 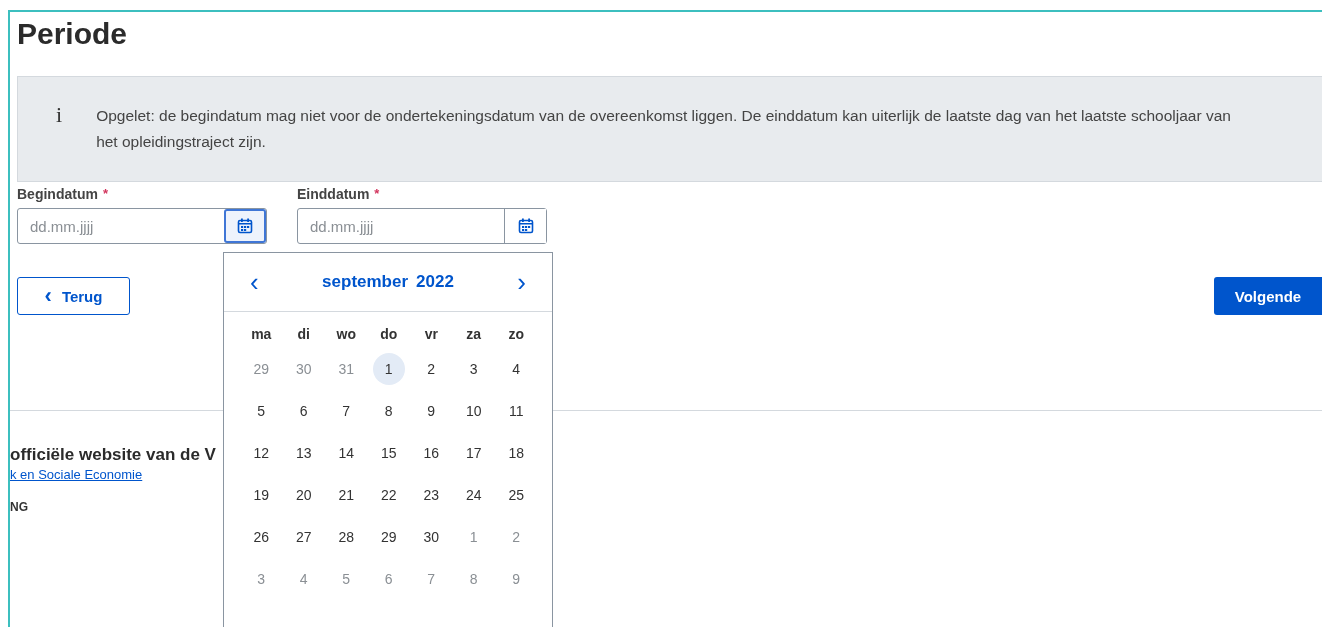 What do you see at coordinates (19, 507) in the screenshot?
I see `footer-label: NG` at bounding box center [19, 507].